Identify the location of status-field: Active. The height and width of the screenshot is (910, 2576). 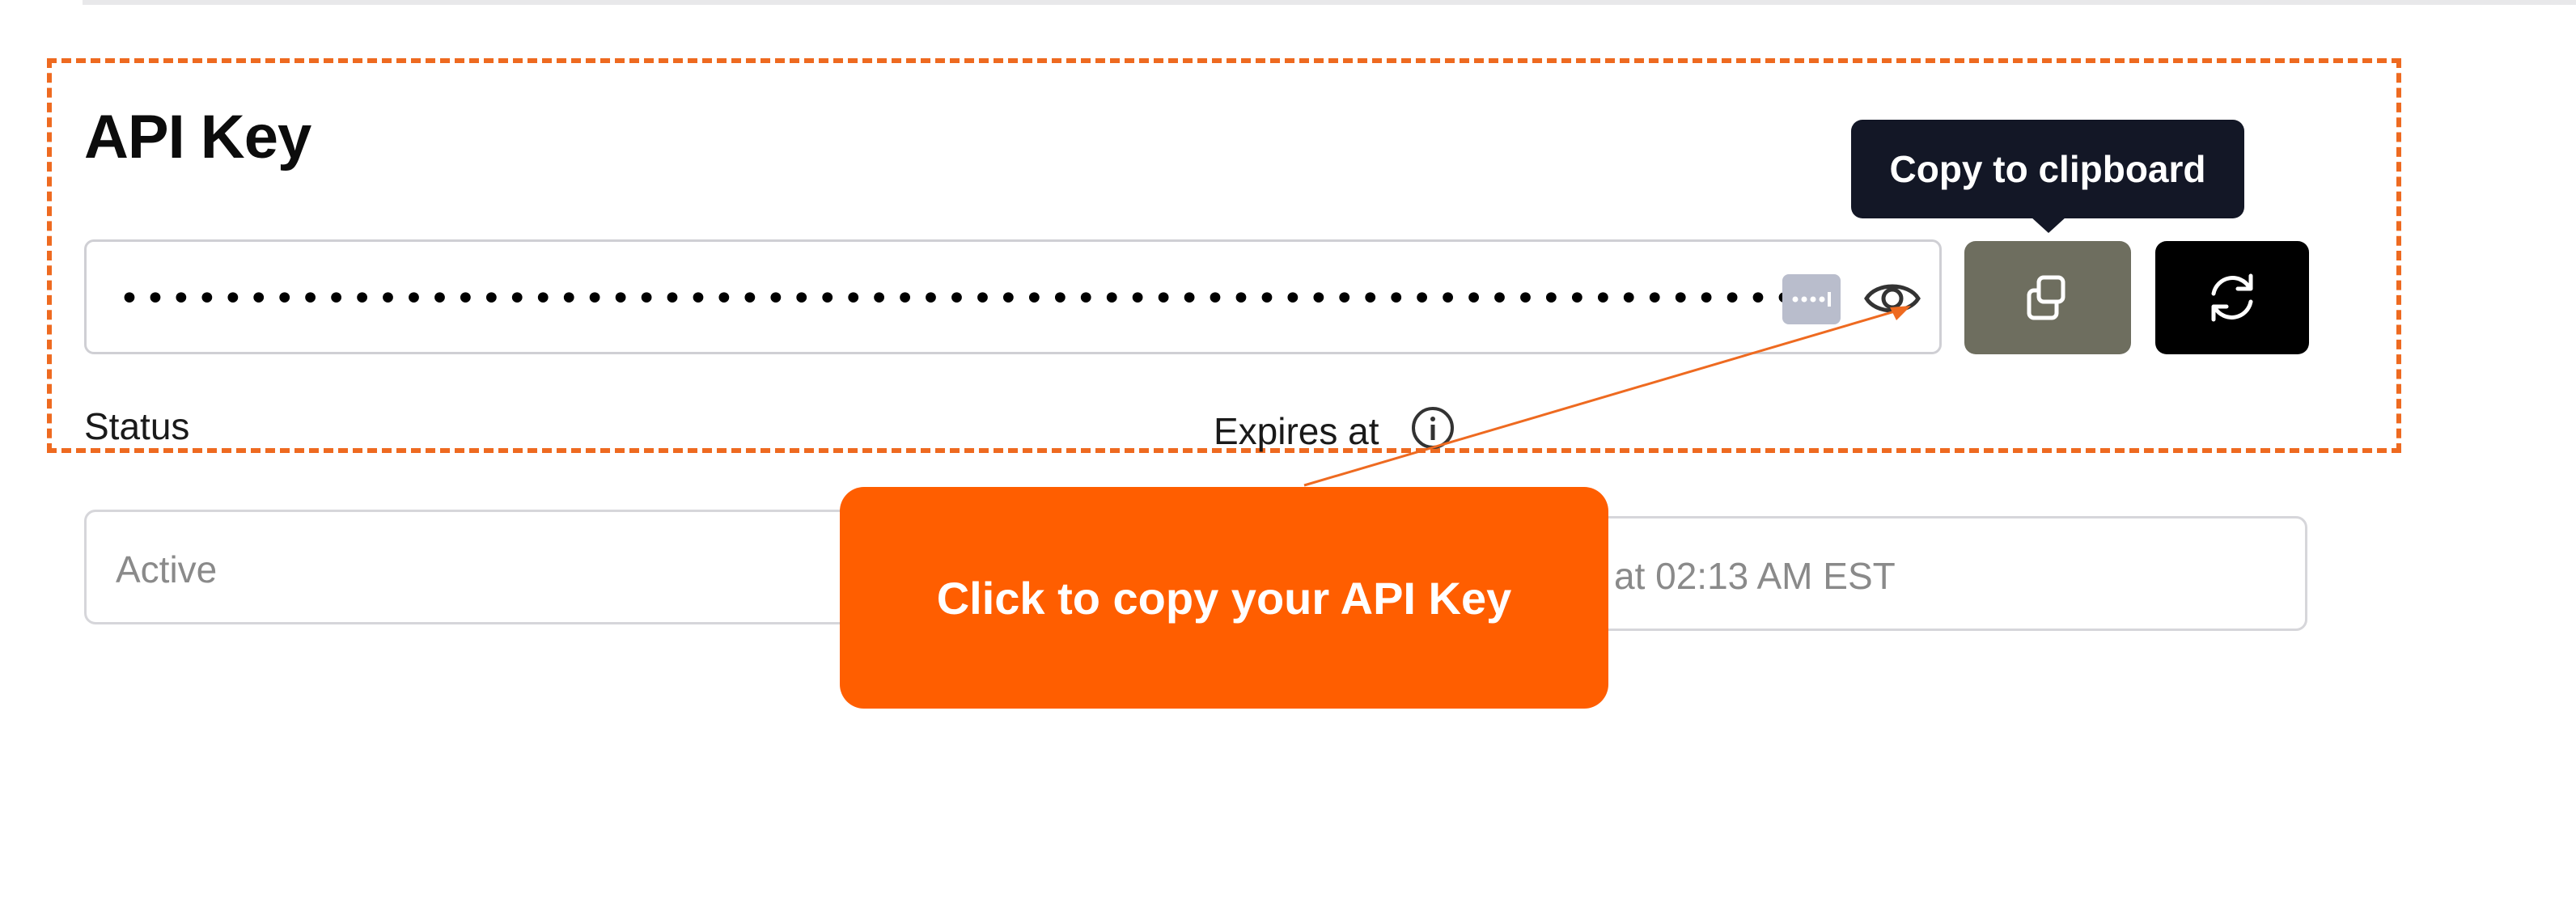
(488, 567).